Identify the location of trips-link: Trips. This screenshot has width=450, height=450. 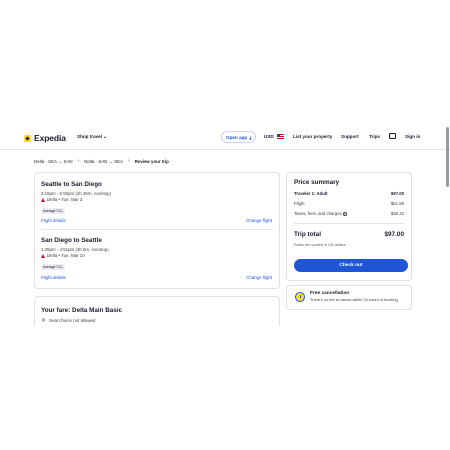
(374, 136).